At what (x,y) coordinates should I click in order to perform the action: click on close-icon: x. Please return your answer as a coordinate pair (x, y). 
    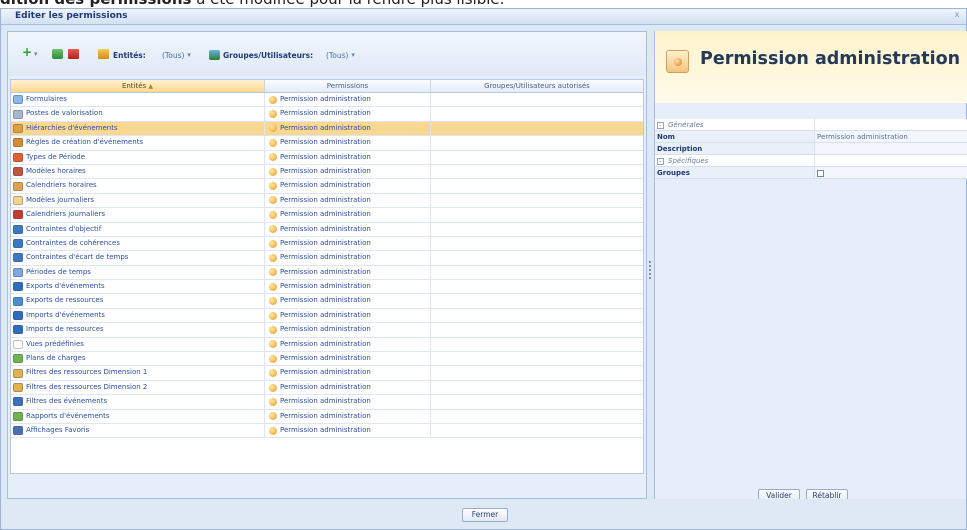
    Looking at the image, I should click on (957, 16).